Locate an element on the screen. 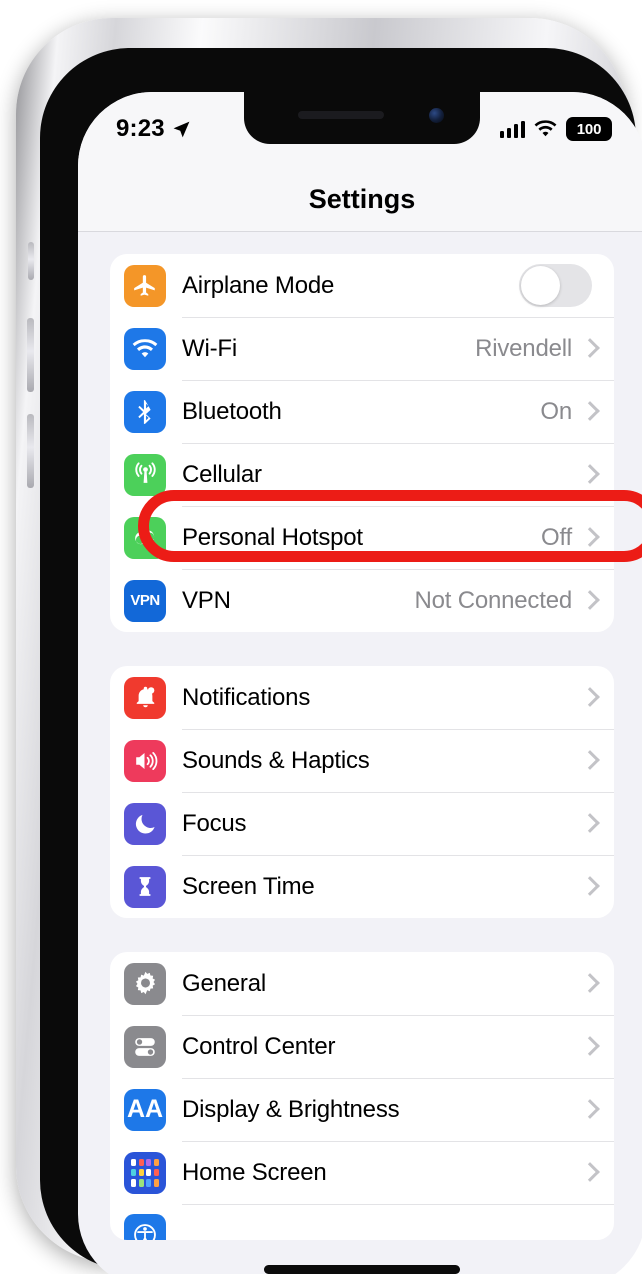 Image resolution: width=642 pixels, height=1274 pixels. airplane-icon is located at coordinates (145, 285).